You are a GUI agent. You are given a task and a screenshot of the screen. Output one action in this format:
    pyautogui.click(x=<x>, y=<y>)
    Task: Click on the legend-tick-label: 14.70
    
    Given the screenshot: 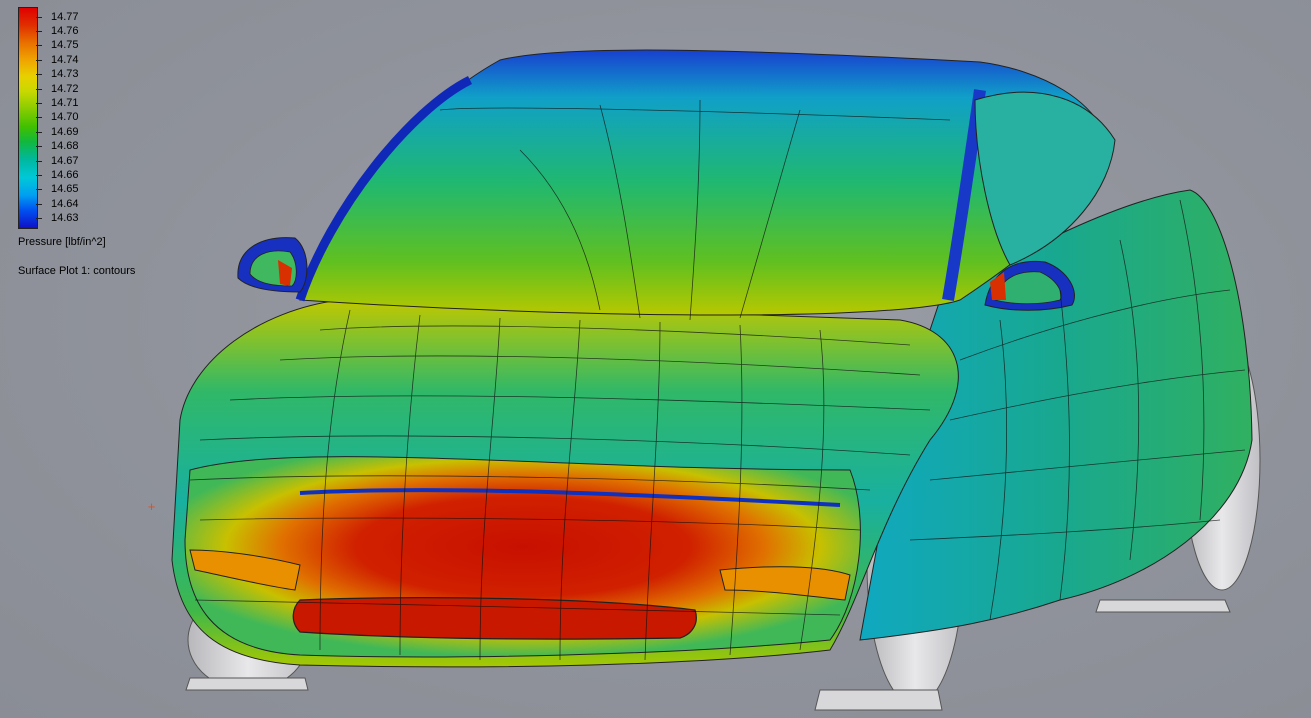 What is the action you would take?
    pyautogui.click(x=65, y=117)
    